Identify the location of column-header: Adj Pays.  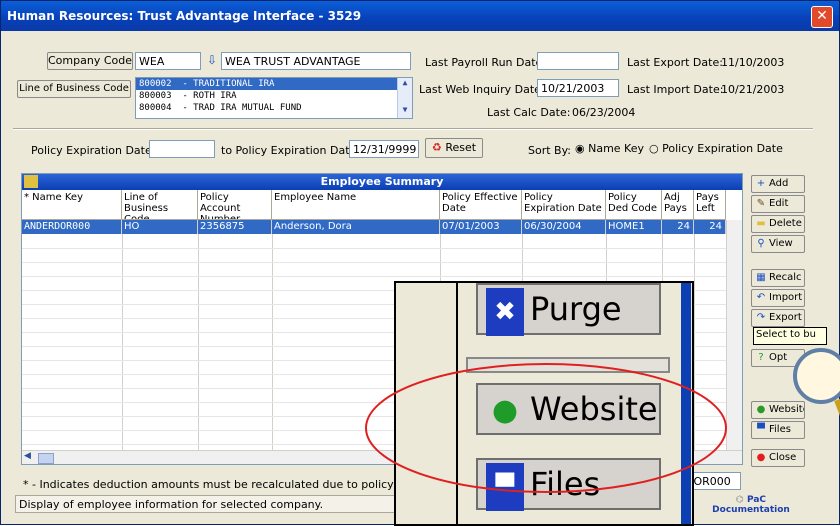
(678, 205).